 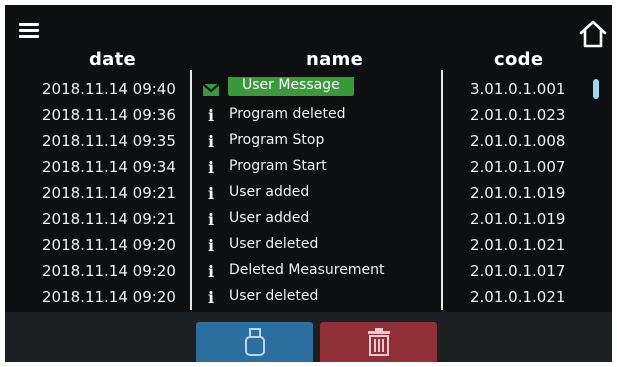 What do you see at coordinates (113, 59) in the screenshot?
I see `column-header-date: date` at bounding box center [113, 59].